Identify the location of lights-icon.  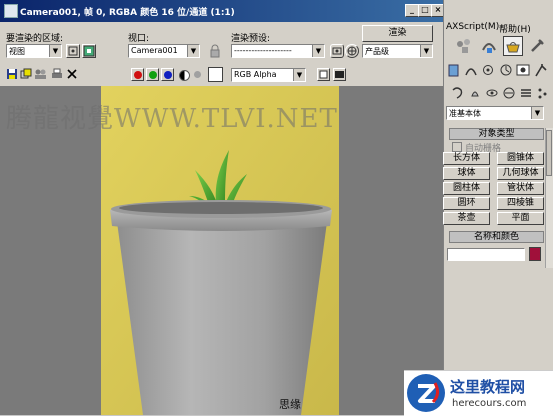
(488, 70).